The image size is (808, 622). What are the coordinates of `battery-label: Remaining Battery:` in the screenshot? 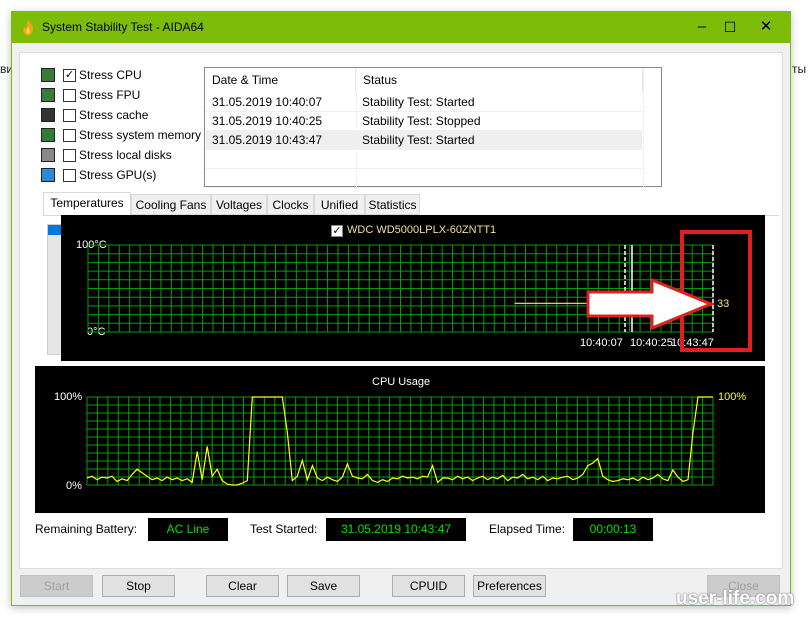 It's located at (86, 529).